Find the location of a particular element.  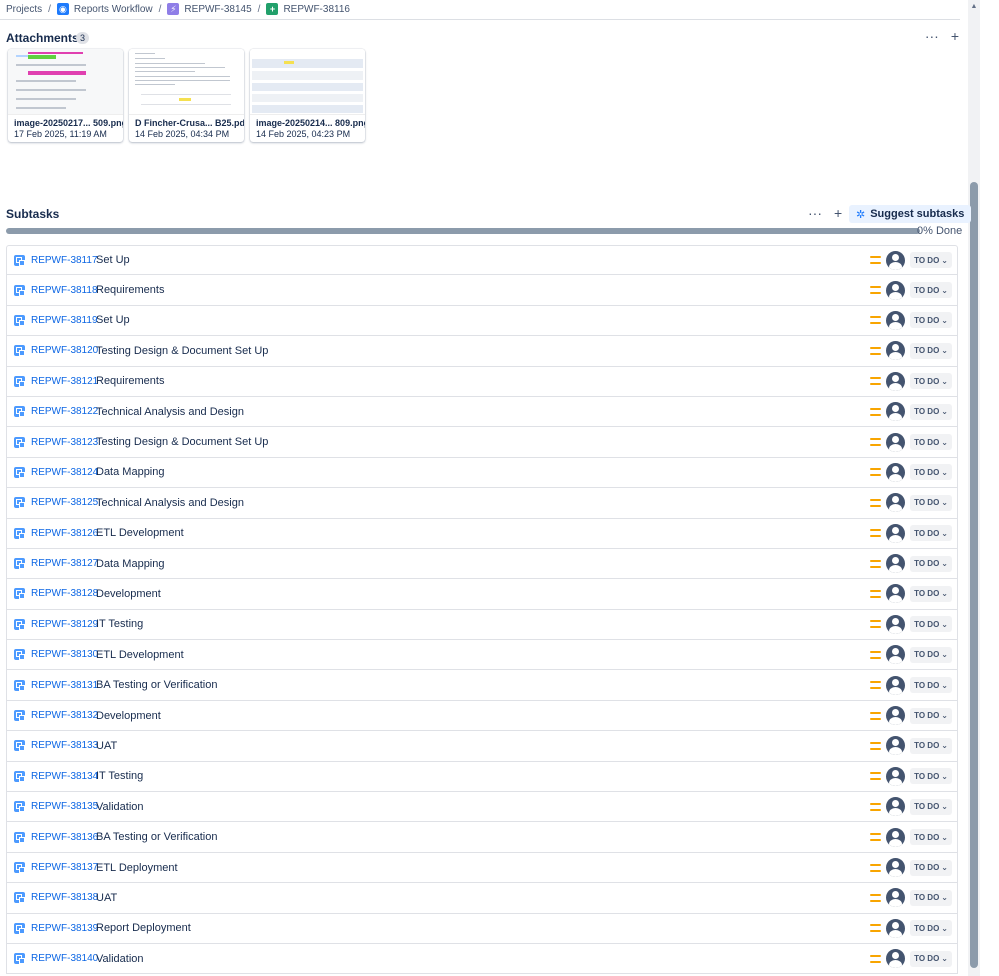

subtask-key-link: REPWF-38129 is located at coordinates (64, 624).